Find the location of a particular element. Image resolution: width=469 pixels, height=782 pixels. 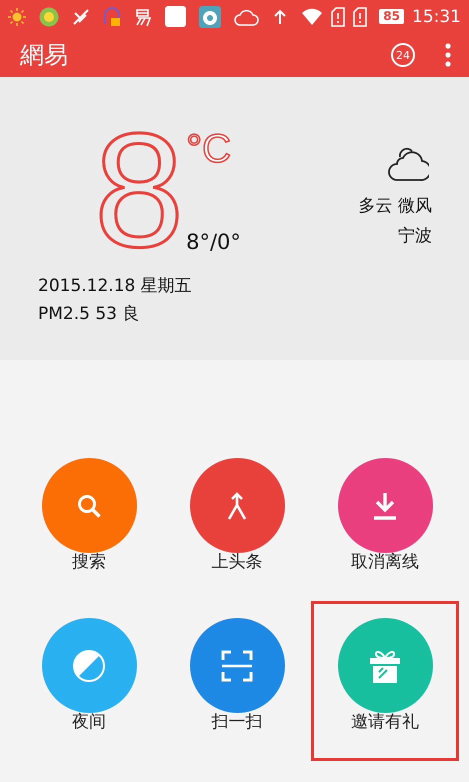

top-24-button: 24 is located at coordinates (403, 55).